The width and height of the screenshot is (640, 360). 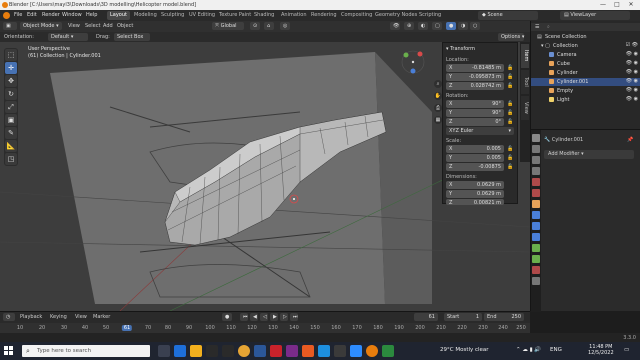 I want to click on tab-texture-paint: Texture Paint, so click(x=235, y=15).